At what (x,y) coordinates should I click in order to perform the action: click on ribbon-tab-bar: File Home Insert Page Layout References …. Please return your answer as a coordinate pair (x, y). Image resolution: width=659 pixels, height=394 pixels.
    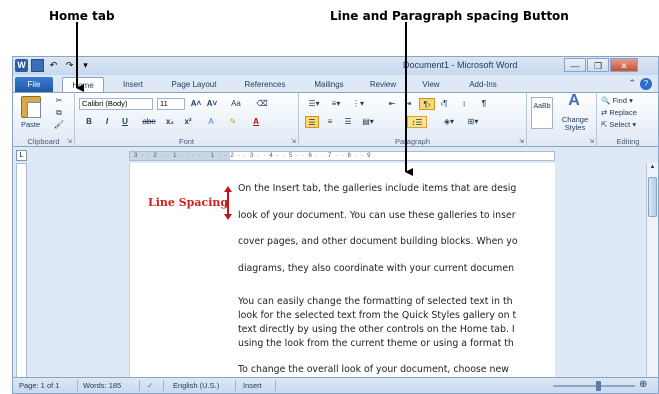
    Looking at the image, I should click on (335, 83).